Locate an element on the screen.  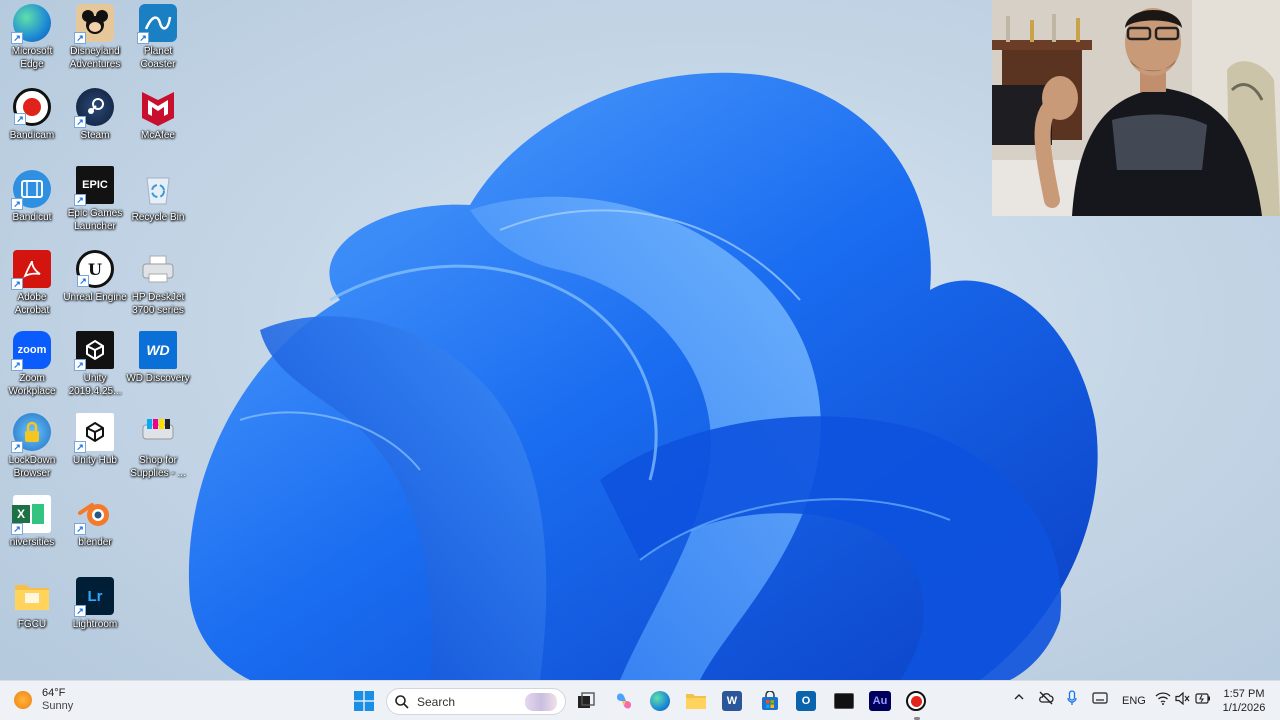
task-view-button is located at coordinates (586, 701).